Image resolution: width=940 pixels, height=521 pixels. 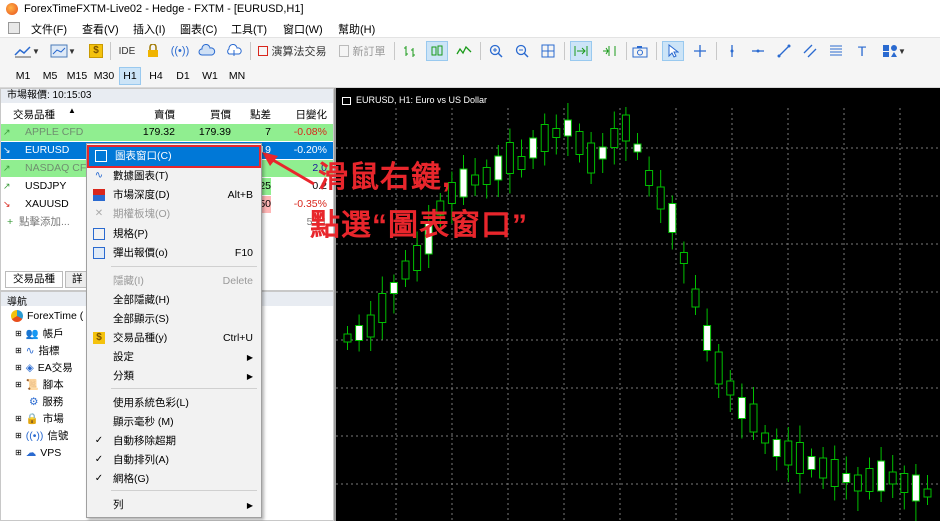 What do you see at coordinates (522, 51) in the screenshot?
I see `zoom-out-button` at bounding box center [522, 51].